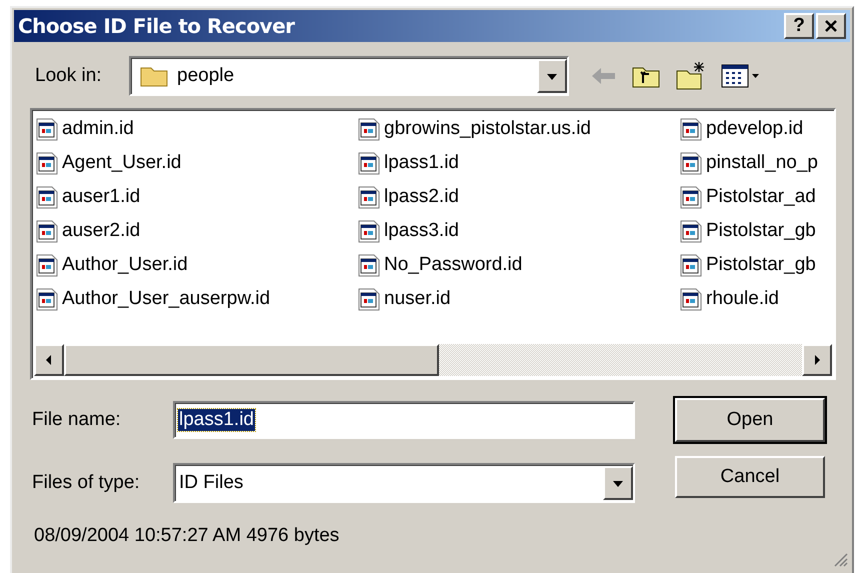 The image size is (860, 573). What do you see at coordinates (89, 197) in the screenshot?
I see `file-item: auser1.id` at bounding box center [89, 197].